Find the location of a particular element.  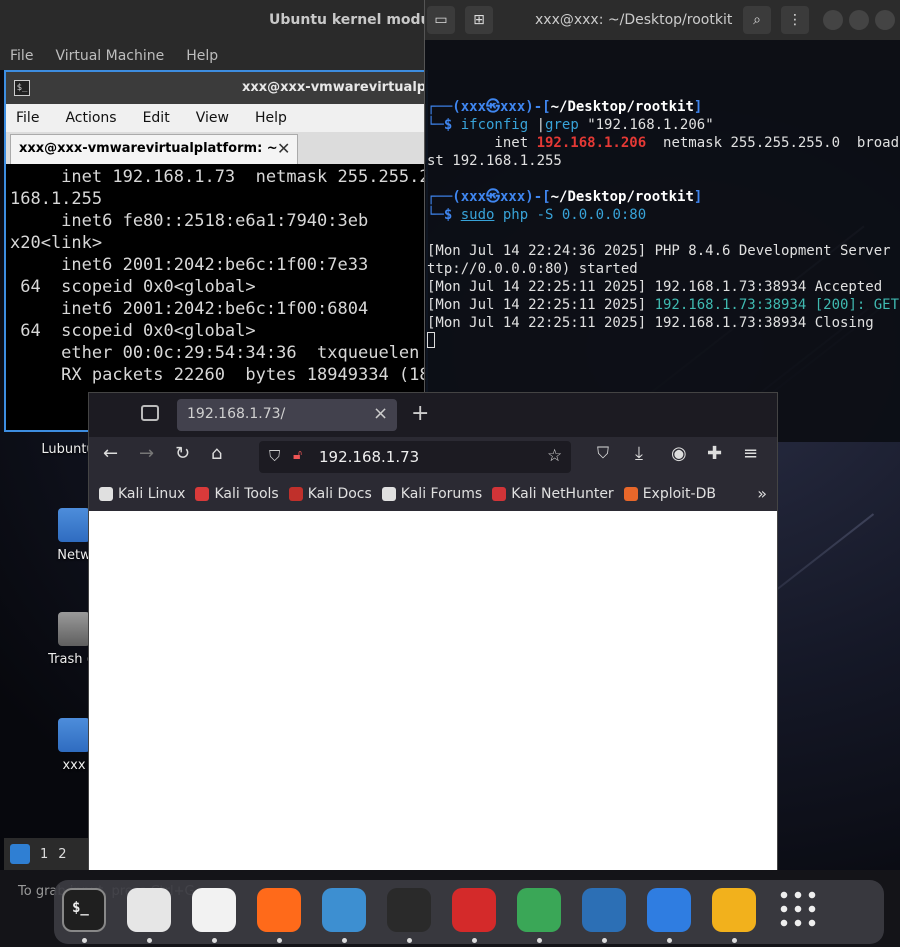

lubuntu-terminal-menubar: File Actions Edit View Help is located at coordinates (216, 118).